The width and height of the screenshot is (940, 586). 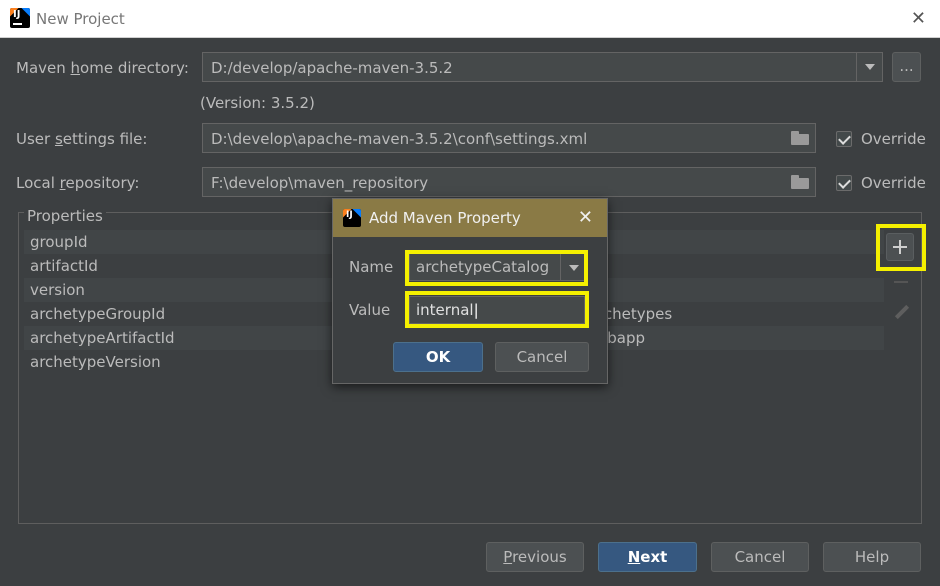 What do you see at coordinates (257, 103) in the screenshot?
I see `maven-version-text: (Version: 3.5.2)` at bounding box center [257, 103].